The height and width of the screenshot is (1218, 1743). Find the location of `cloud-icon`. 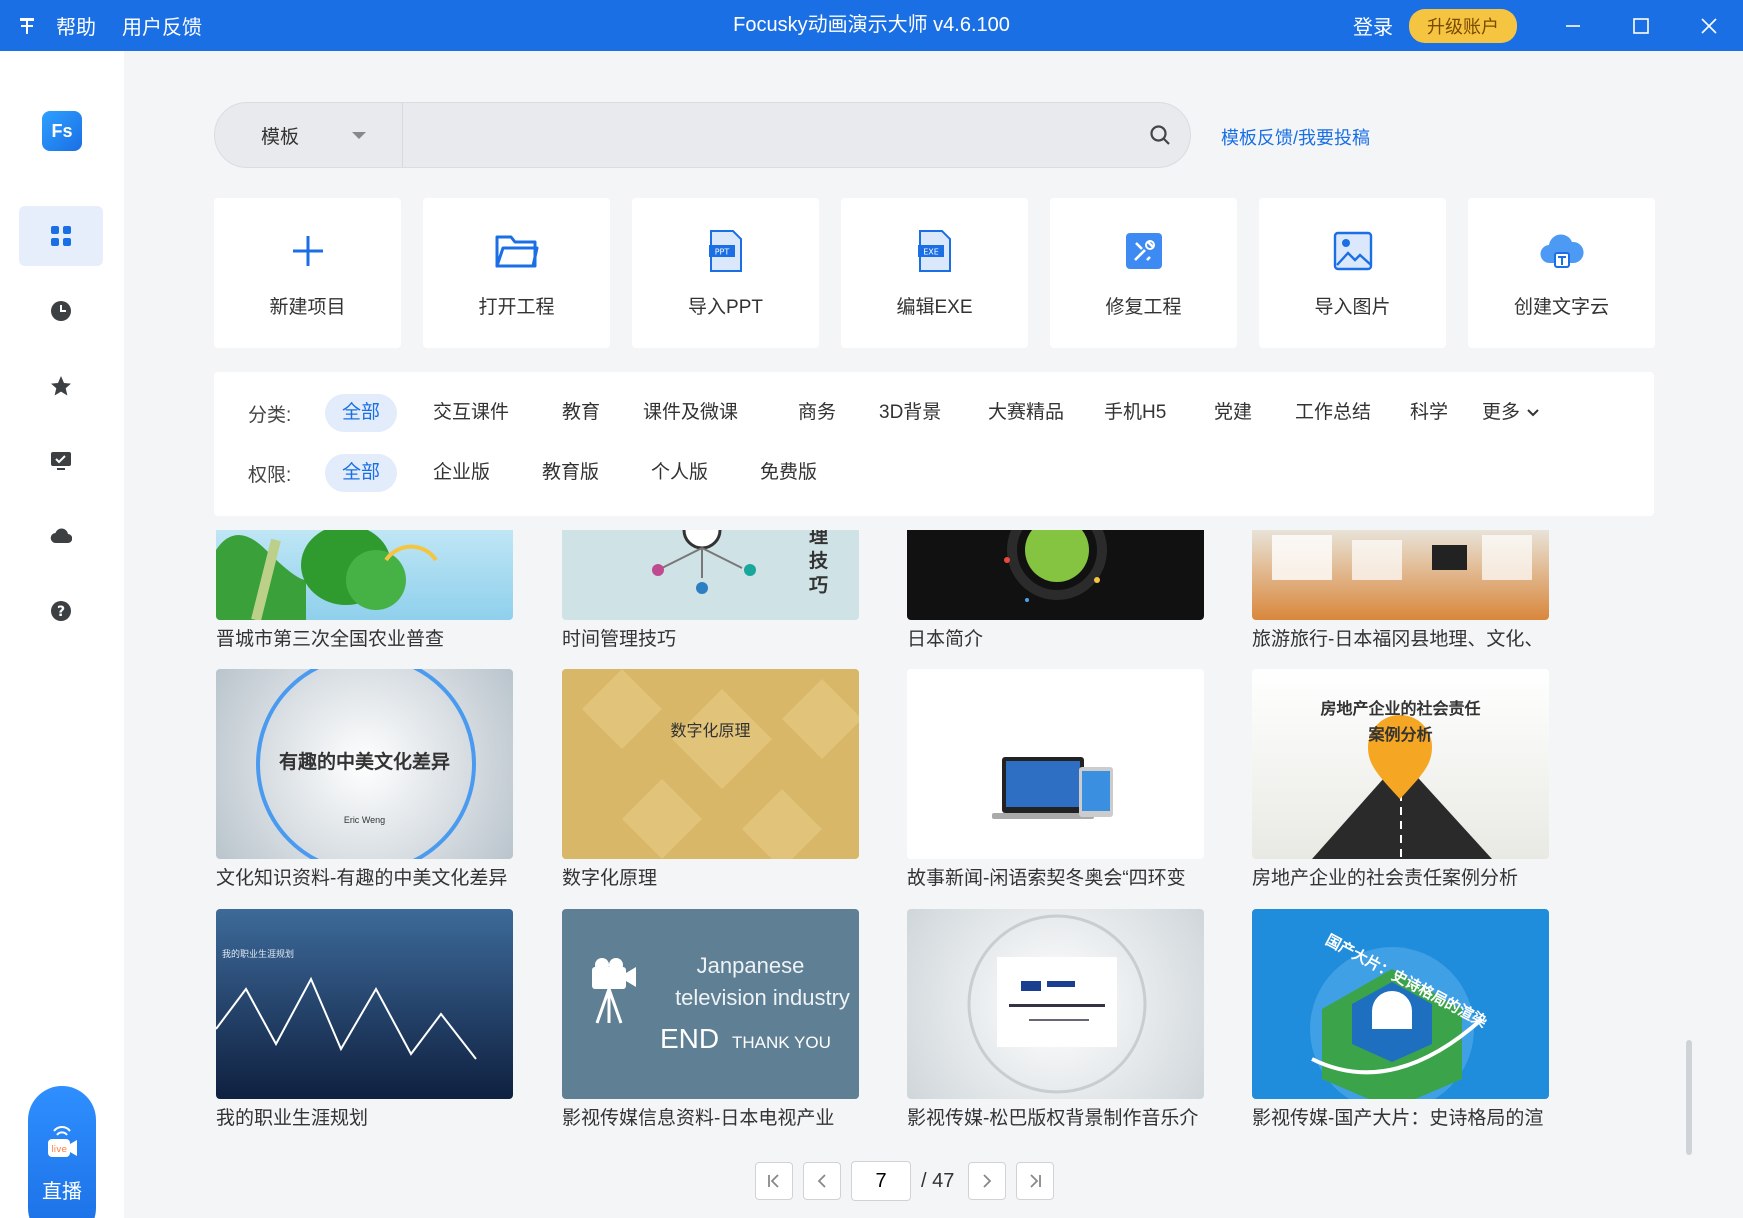

cloud-icon is located at coordinates (61, 536).